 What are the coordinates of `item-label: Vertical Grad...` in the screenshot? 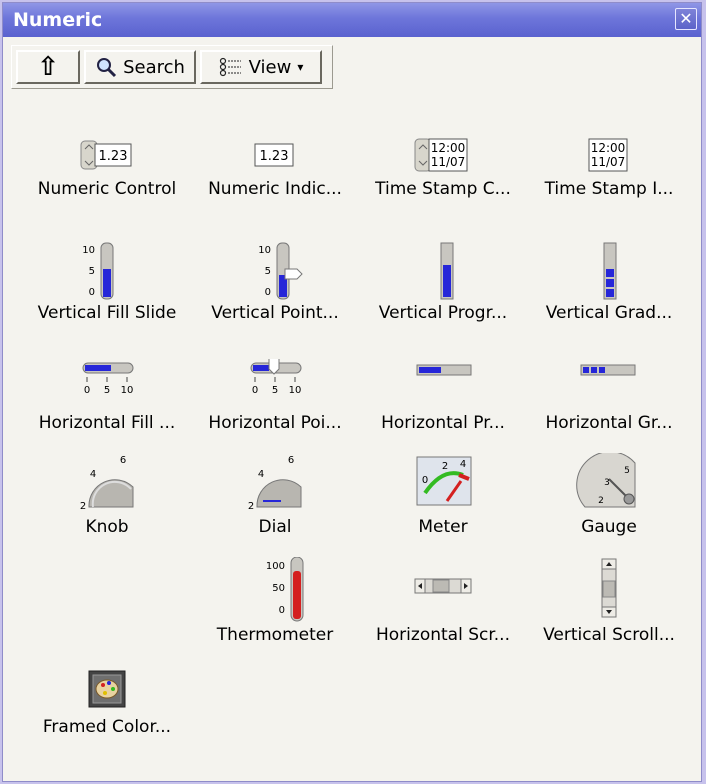 It's located at (609, 313).